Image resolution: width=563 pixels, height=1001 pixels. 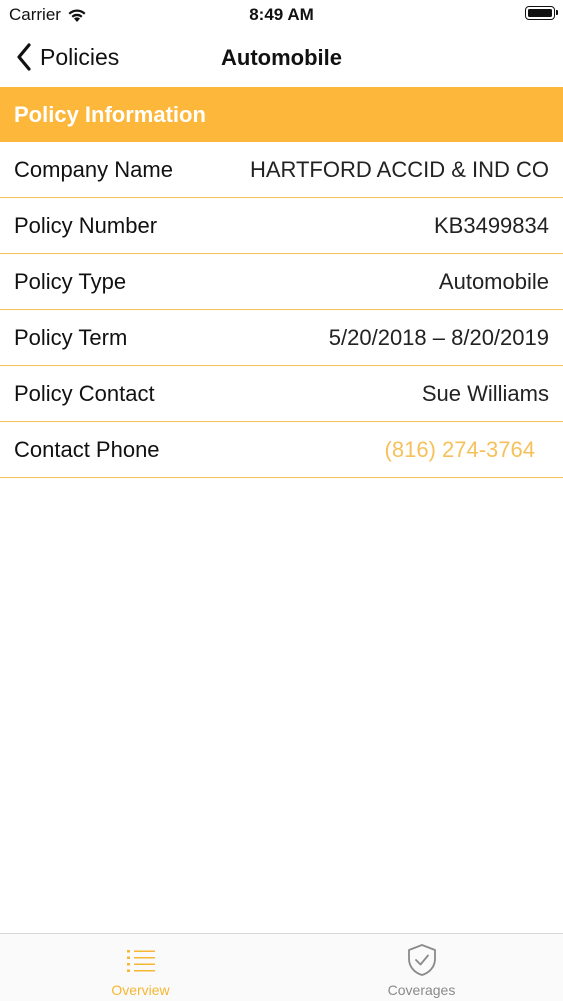 I want to click on tab-bar: Overview Coverages, so click(x=281, y=967).